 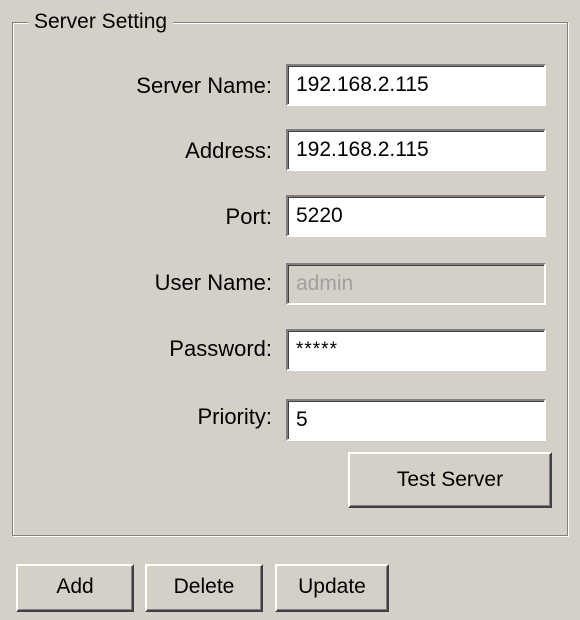 What do you see at coordinates (228, 150) in the screenshot?
I see `address-label: Address:` at bounding box center [228, 150].